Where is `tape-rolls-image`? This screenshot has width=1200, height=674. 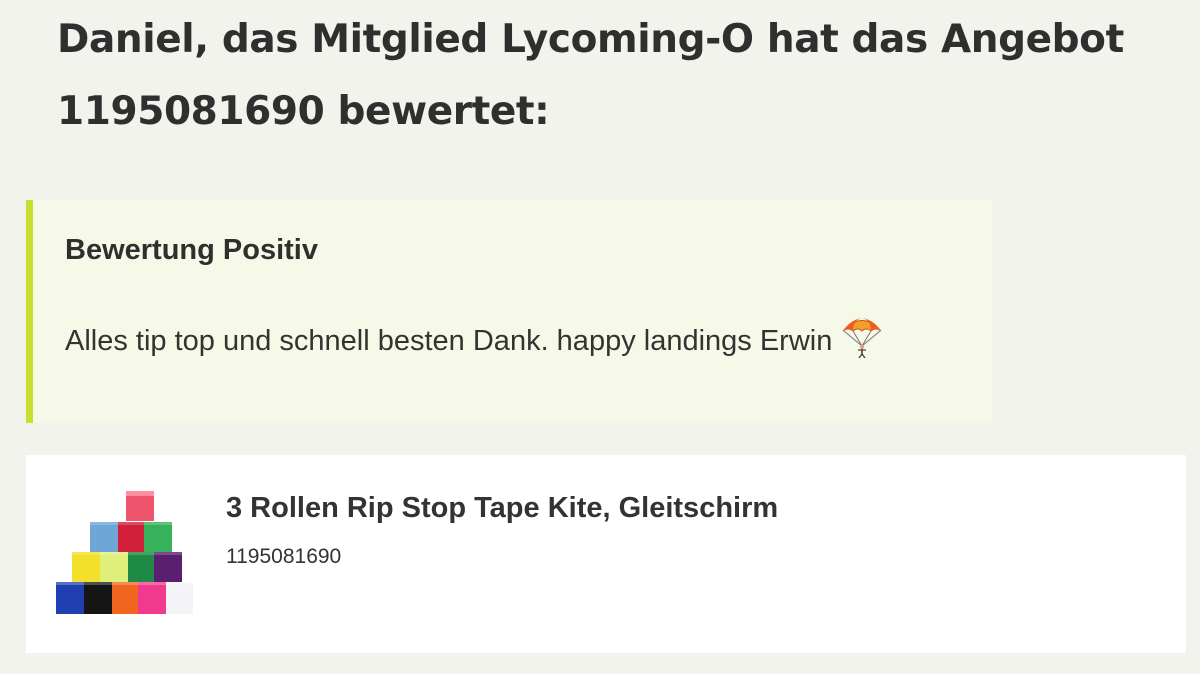
tape-rolls-image is located at coordinates (124, 556).